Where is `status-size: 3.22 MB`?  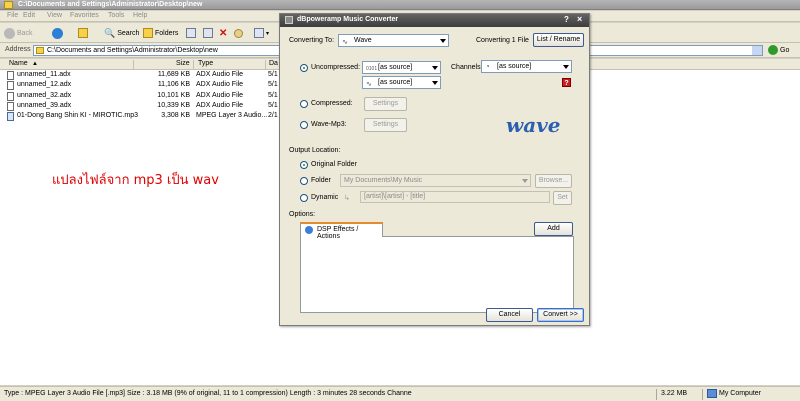 status-size: 3.22 MB is located at coordinates (674, 393).